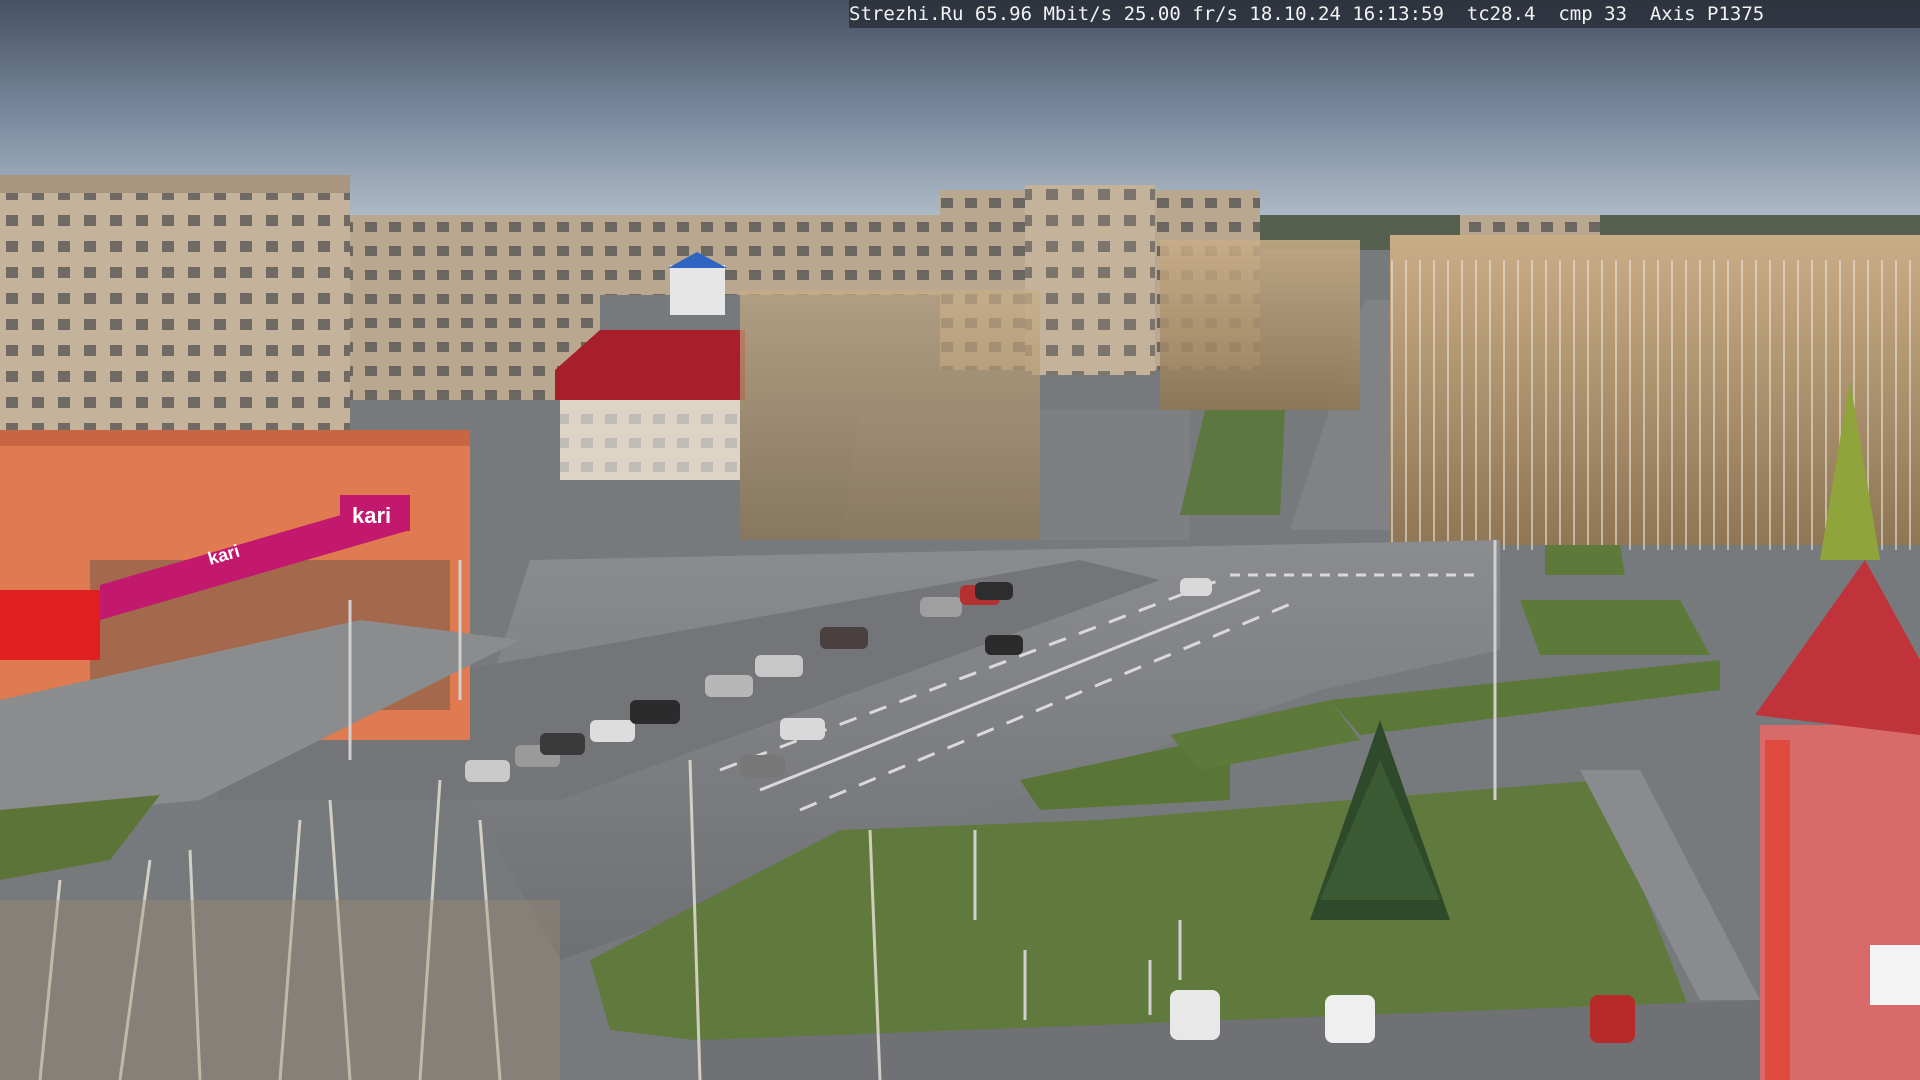 The width and height of the screenshot is (1920, 1080). I want to click on foreground-brush, so click(280, 990).